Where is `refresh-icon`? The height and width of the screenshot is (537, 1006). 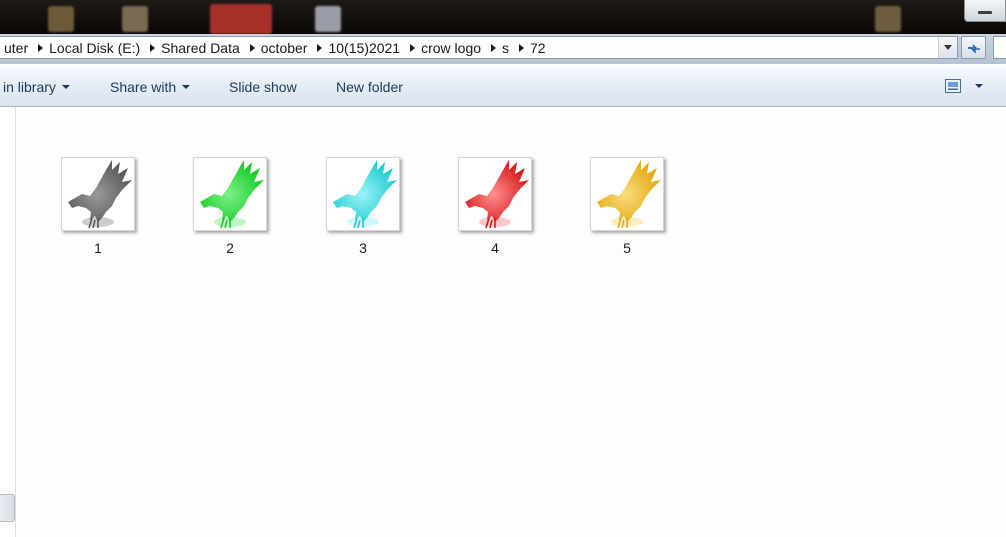 refresh-icon is located at coordinates (973, 48).